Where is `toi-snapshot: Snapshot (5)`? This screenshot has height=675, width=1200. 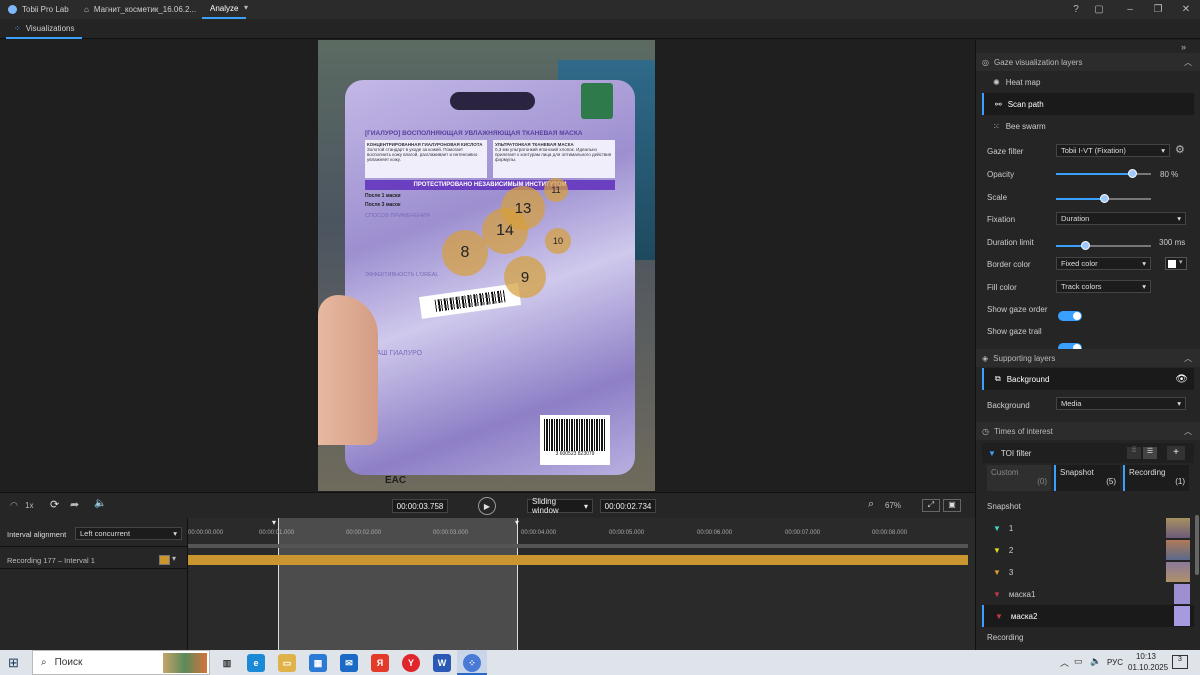 toi-snapshot: Snapshot (5) is located at coordinates (1087, 478).